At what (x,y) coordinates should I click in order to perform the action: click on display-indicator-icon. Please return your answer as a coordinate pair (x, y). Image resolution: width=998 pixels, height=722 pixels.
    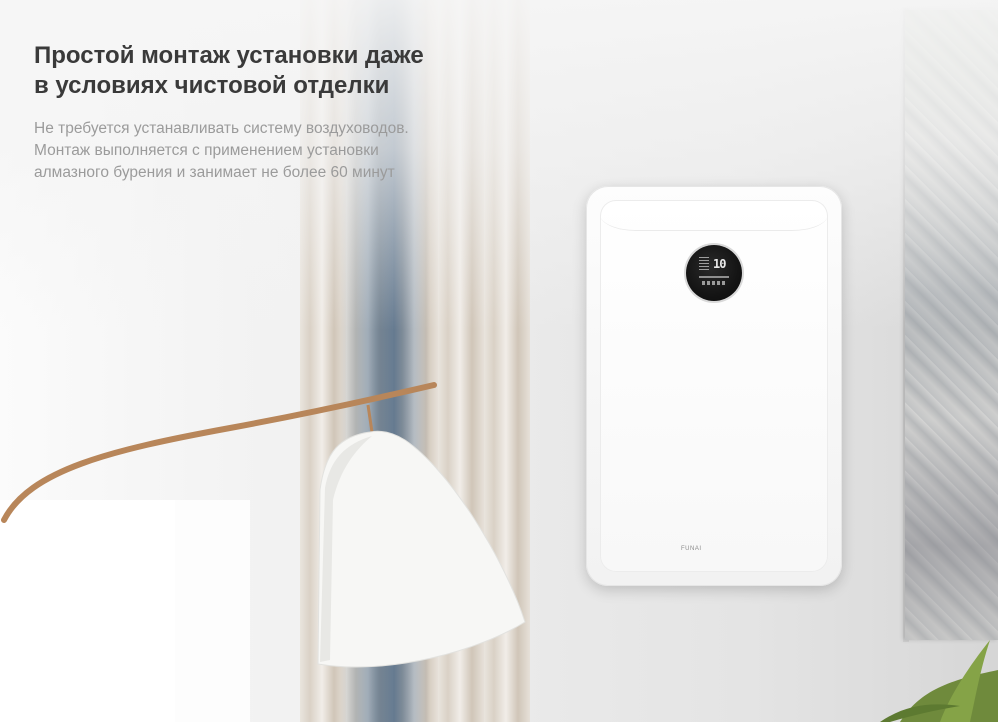
    Looking at the image, I should click on (704, 264).